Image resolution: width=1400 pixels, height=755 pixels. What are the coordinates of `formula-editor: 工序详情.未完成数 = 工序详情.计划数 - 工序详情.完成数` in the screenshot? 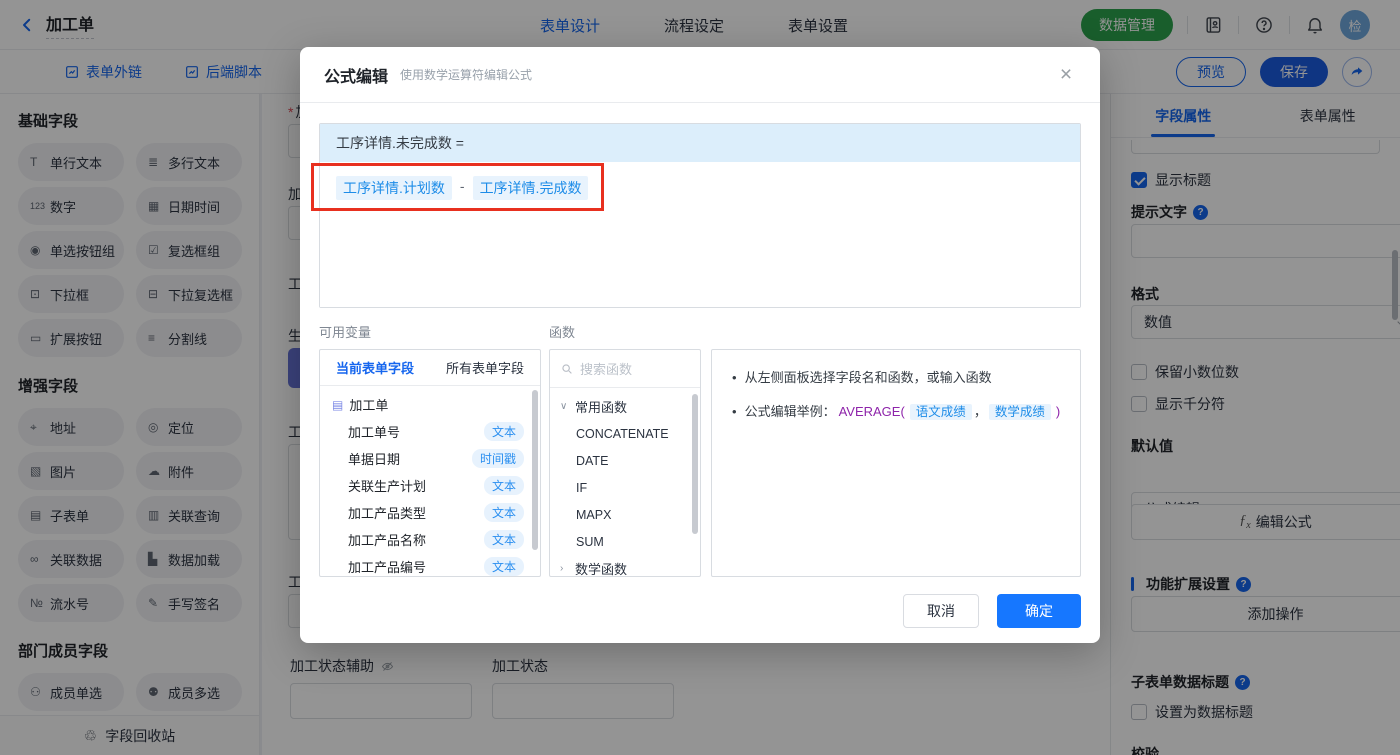 It's located at (696, 215).